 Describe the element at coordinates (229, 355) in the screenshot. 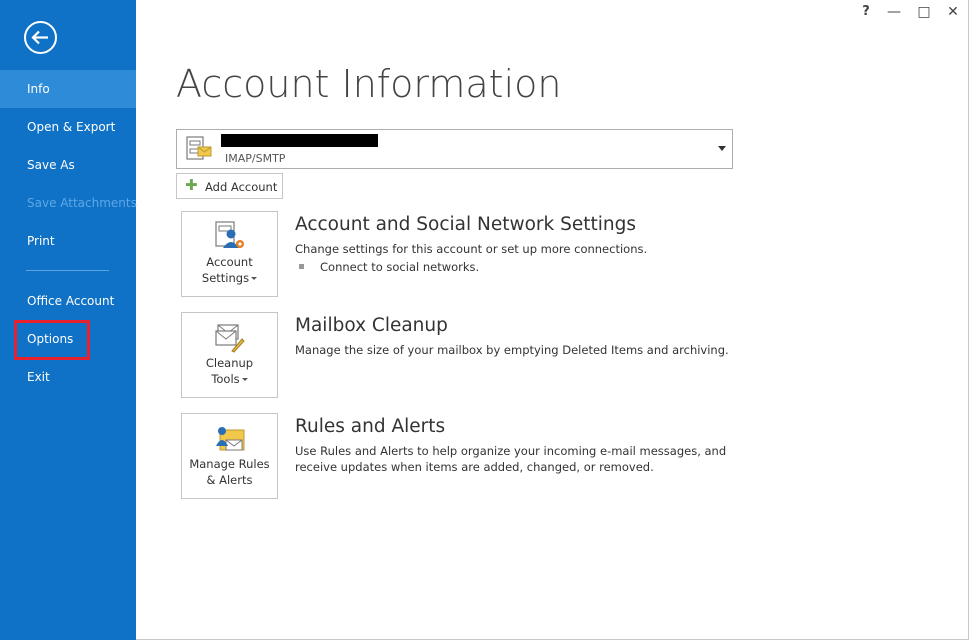

I see `cleanup-tools-button: Cleanup Tools` at that location.